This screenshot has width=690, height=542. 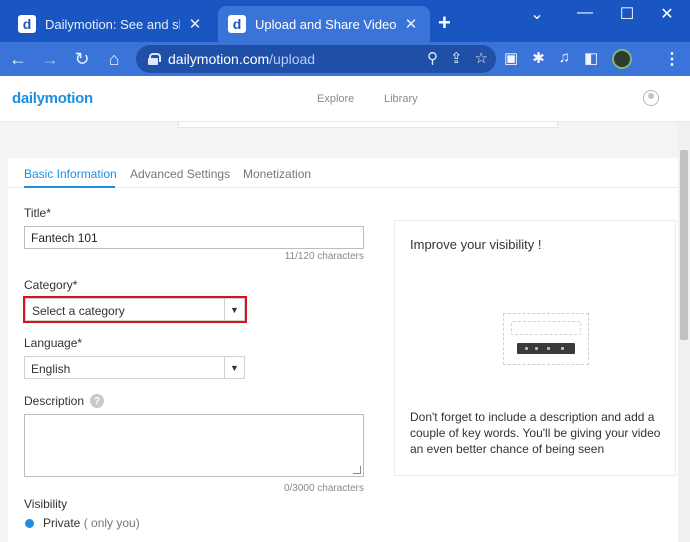 What do you see at coordinates (324, 256) in the screenshot?
I see `title-char-count: 11/120 characters` at bounding box center [324, 256].